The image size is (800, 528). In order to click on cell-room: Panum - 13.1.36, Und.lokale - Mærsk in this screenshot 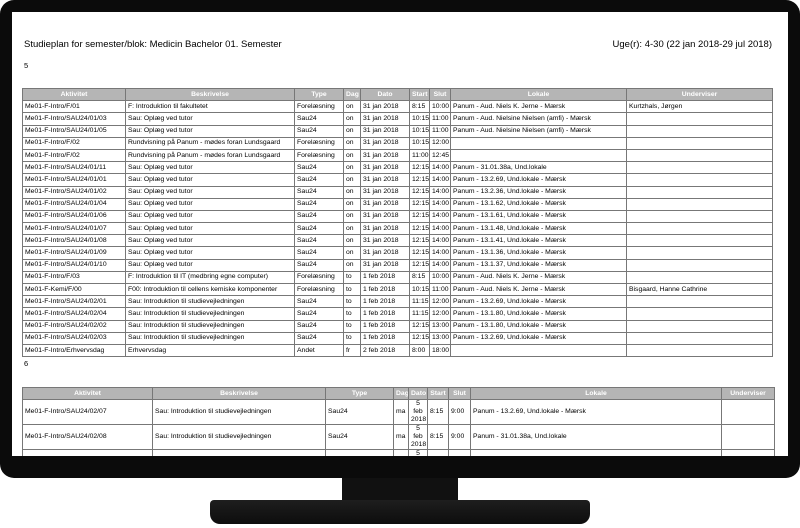, I will do `click(538, 253)`.